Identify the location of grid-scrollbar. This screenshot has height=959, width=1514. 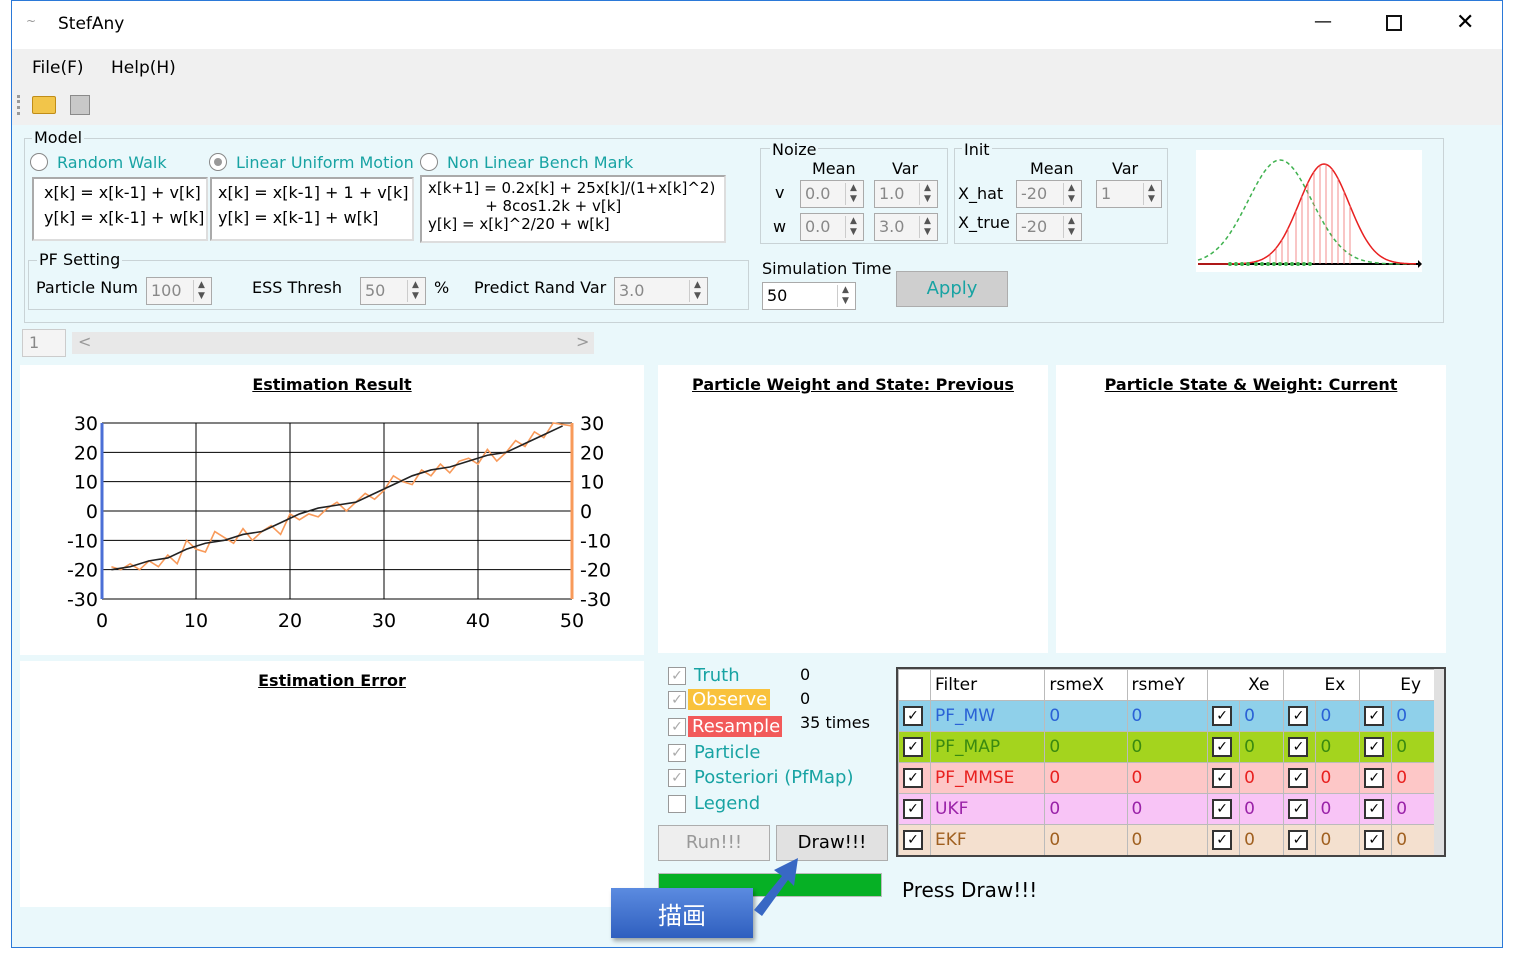
(1439, 762).